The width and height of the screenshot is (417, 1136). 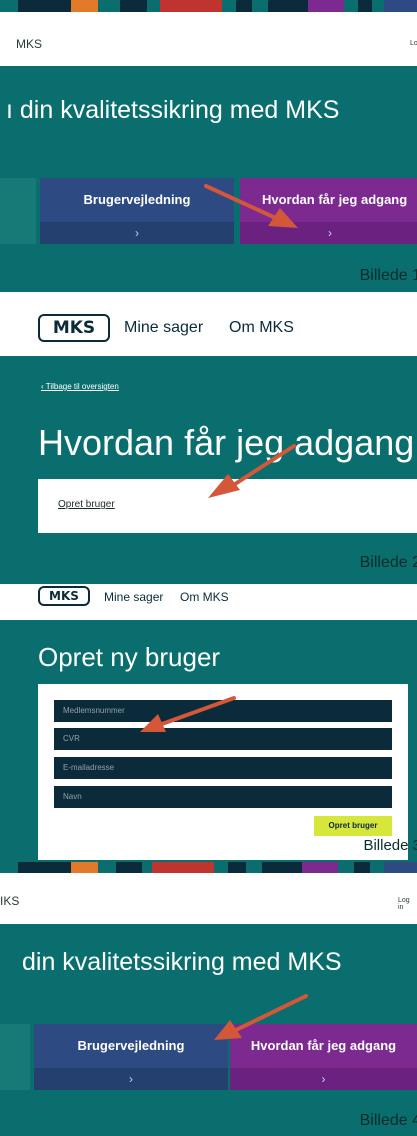 What do you see at coordinates (226, 442) in the screenshot?
I see `page-title: Hvordan får jeg adgang` at bounding box center [226, 442].